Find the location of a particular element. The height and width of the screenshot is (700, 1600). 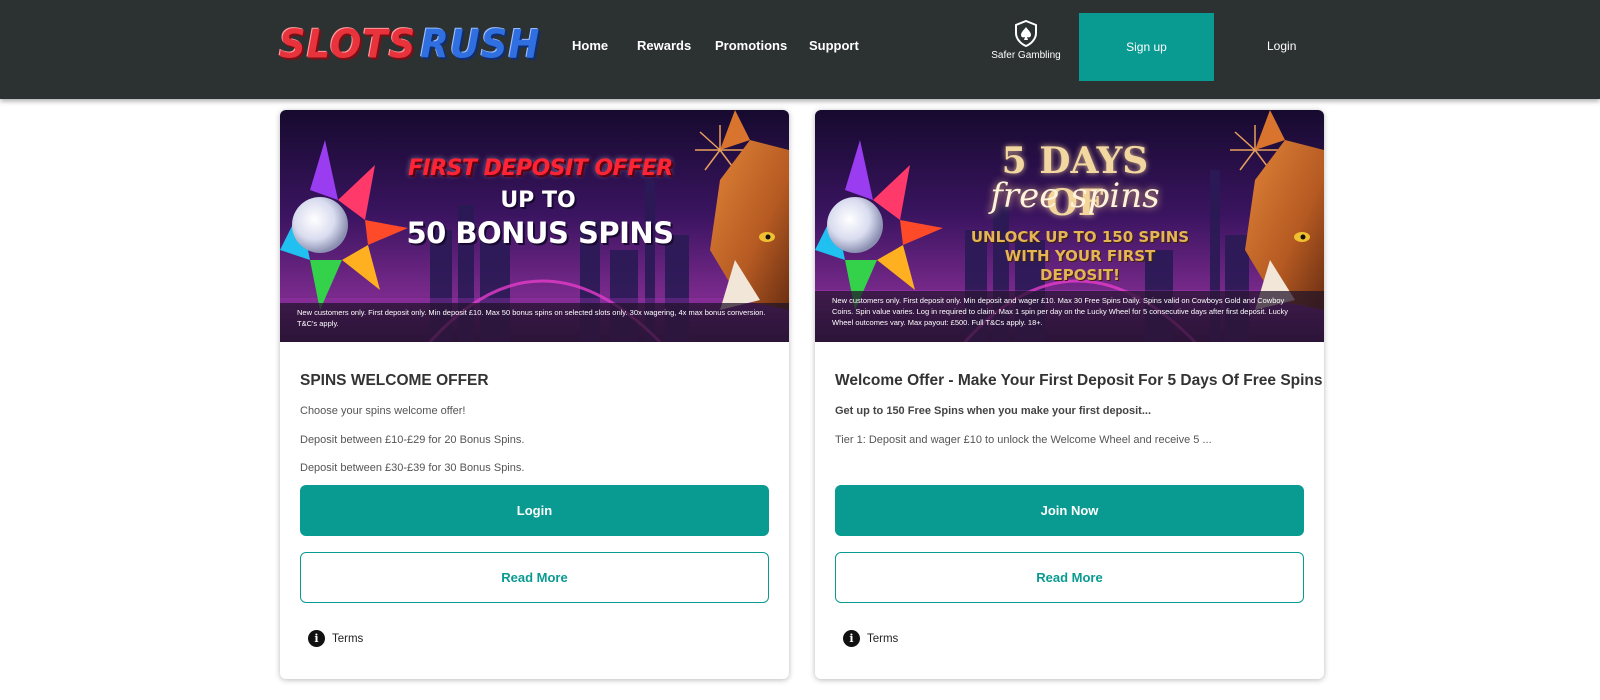

safer-gambling-link: Safer Gambling is located at coordinates (1026, 40).